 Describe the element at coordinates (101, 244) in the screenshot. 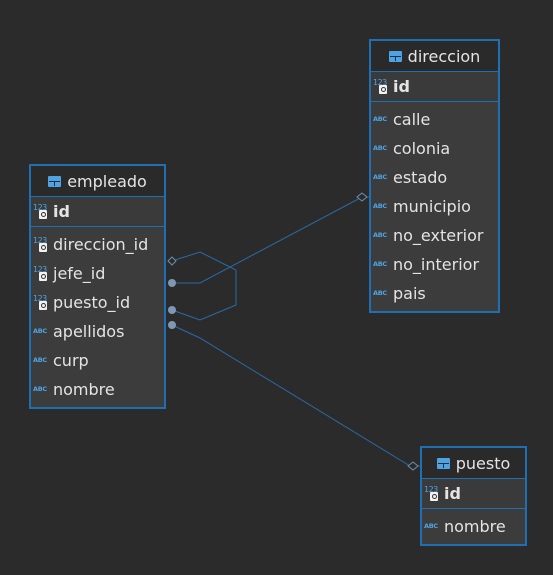

I see `column-label: direccion_id` at that location.